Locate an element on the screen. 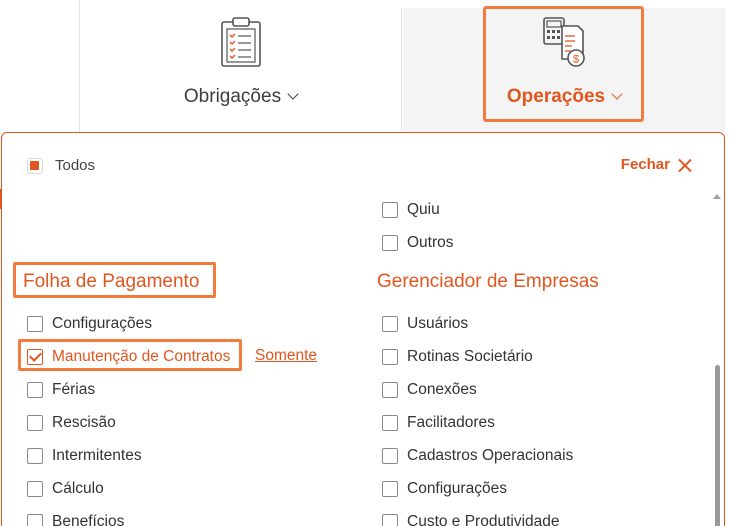 The height and width of the screenshot is (526, 730). chevron-down-icon is located at coordinates (293, 94).